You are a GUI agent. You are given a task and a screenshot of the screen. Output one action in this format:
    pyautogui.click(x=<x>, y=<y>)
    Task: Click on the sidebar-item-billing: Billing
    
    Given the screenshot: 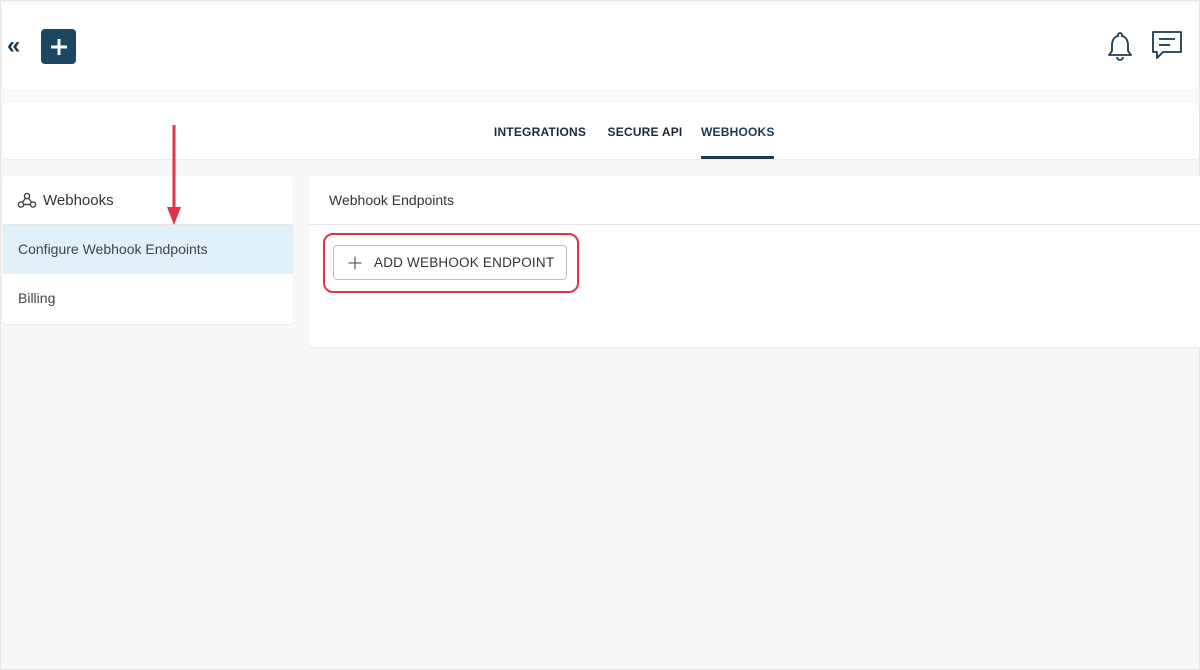 What is the action you would take?
    pyautogui.click(x=148, y=298)
    